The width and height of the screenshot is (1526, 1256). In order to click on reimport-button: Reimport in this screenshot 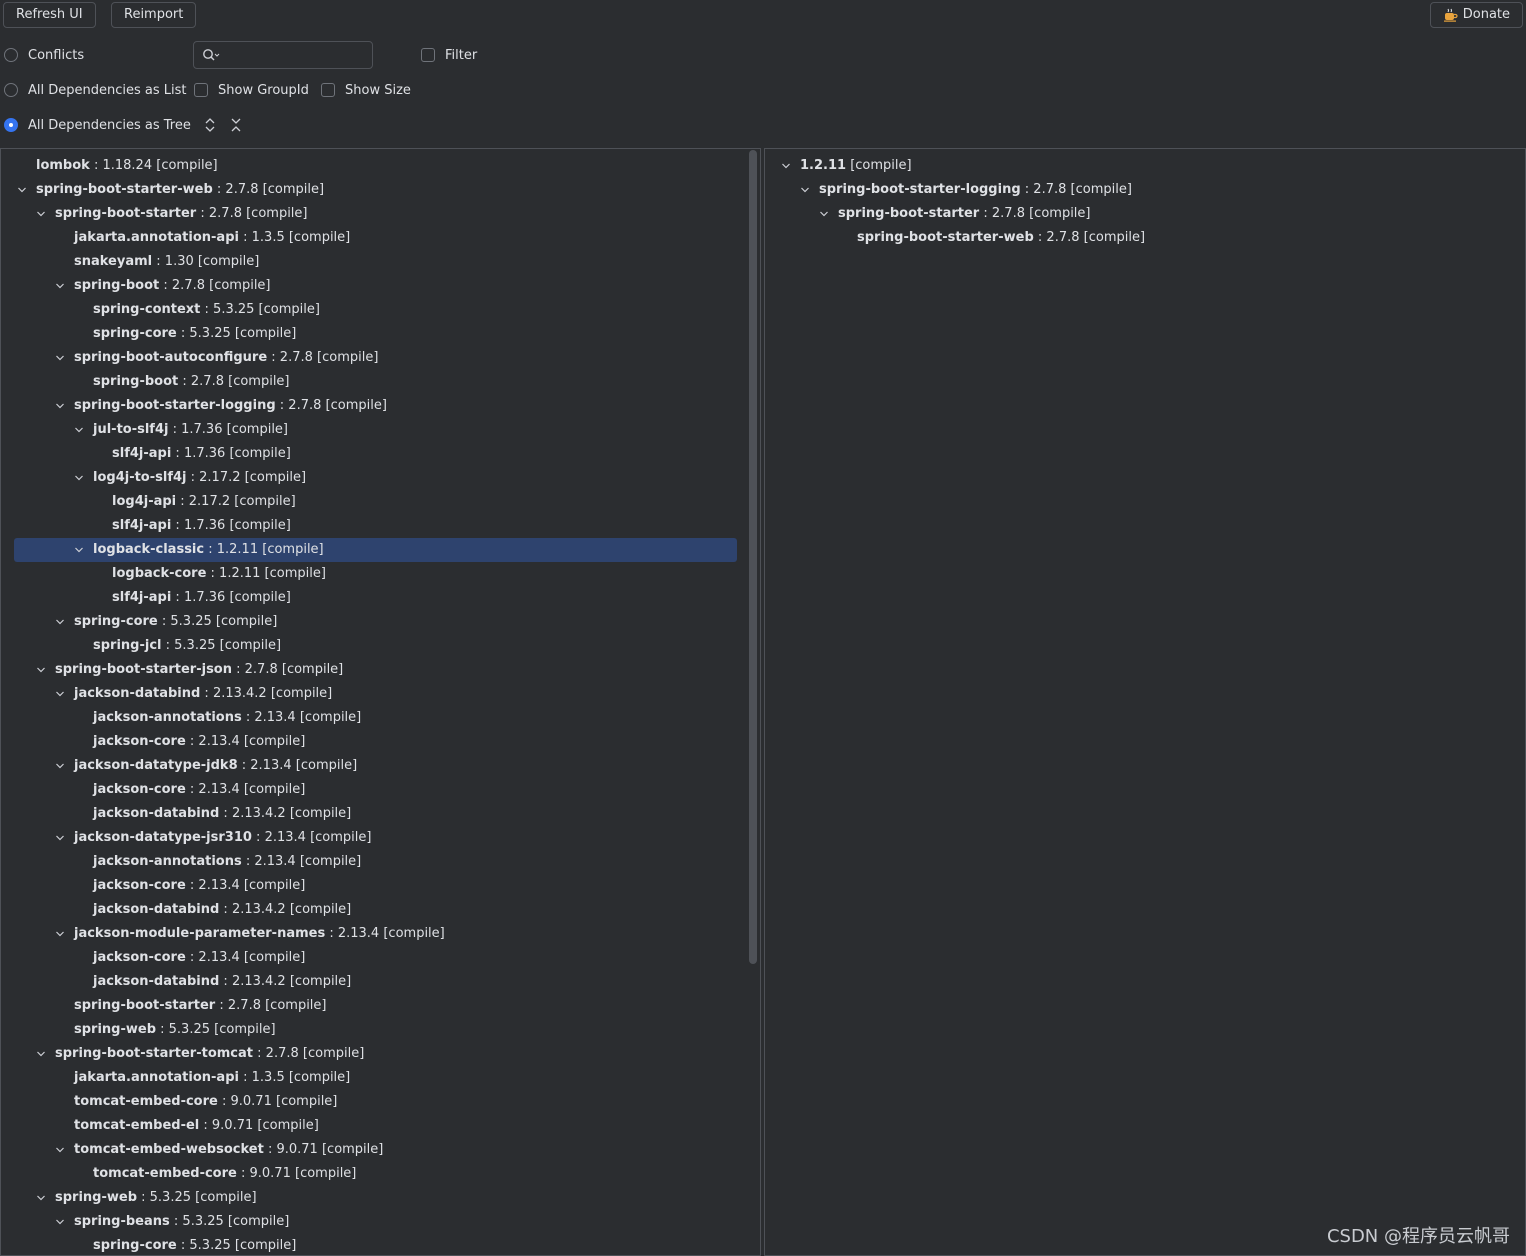, I will do `click(154, 15)`.